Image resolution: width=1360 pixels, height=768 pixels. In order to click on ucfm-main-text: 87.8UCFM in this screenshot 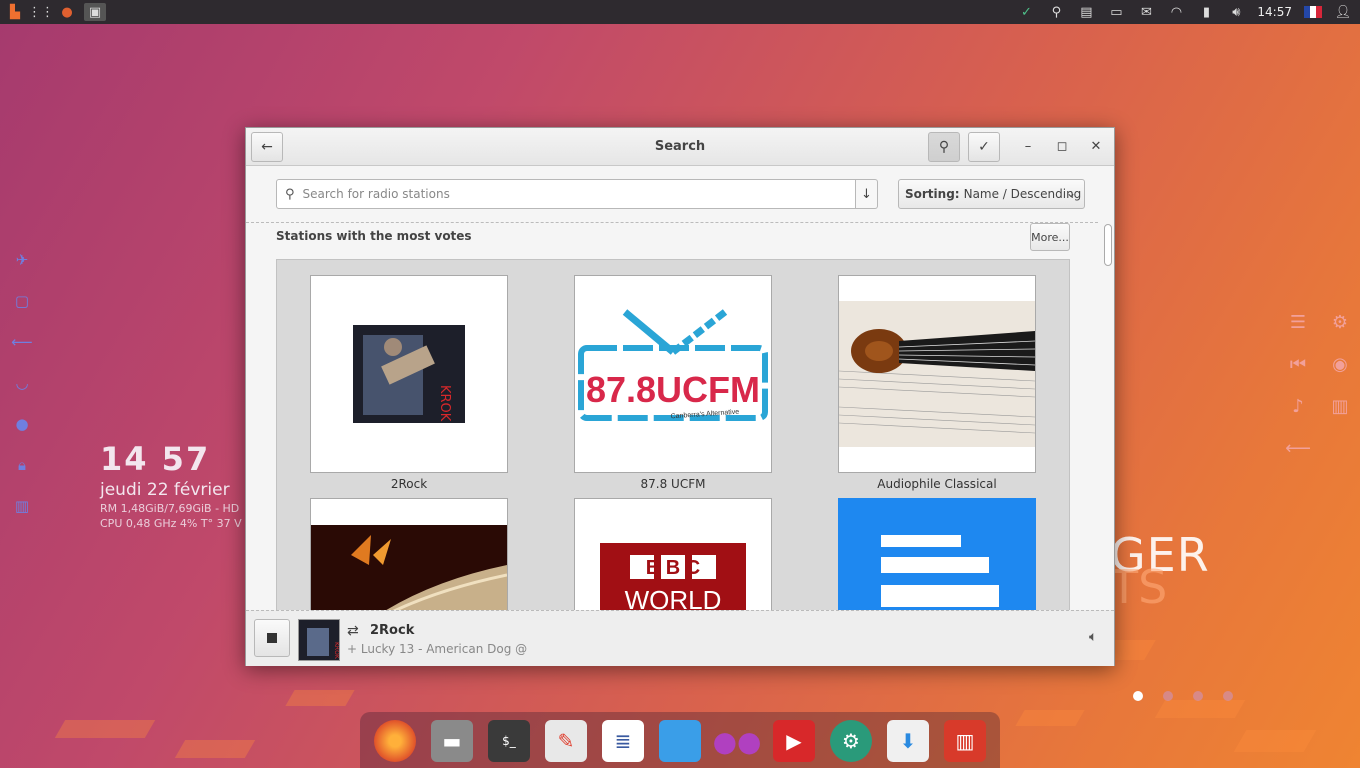, I will do `click(673, 389)`.